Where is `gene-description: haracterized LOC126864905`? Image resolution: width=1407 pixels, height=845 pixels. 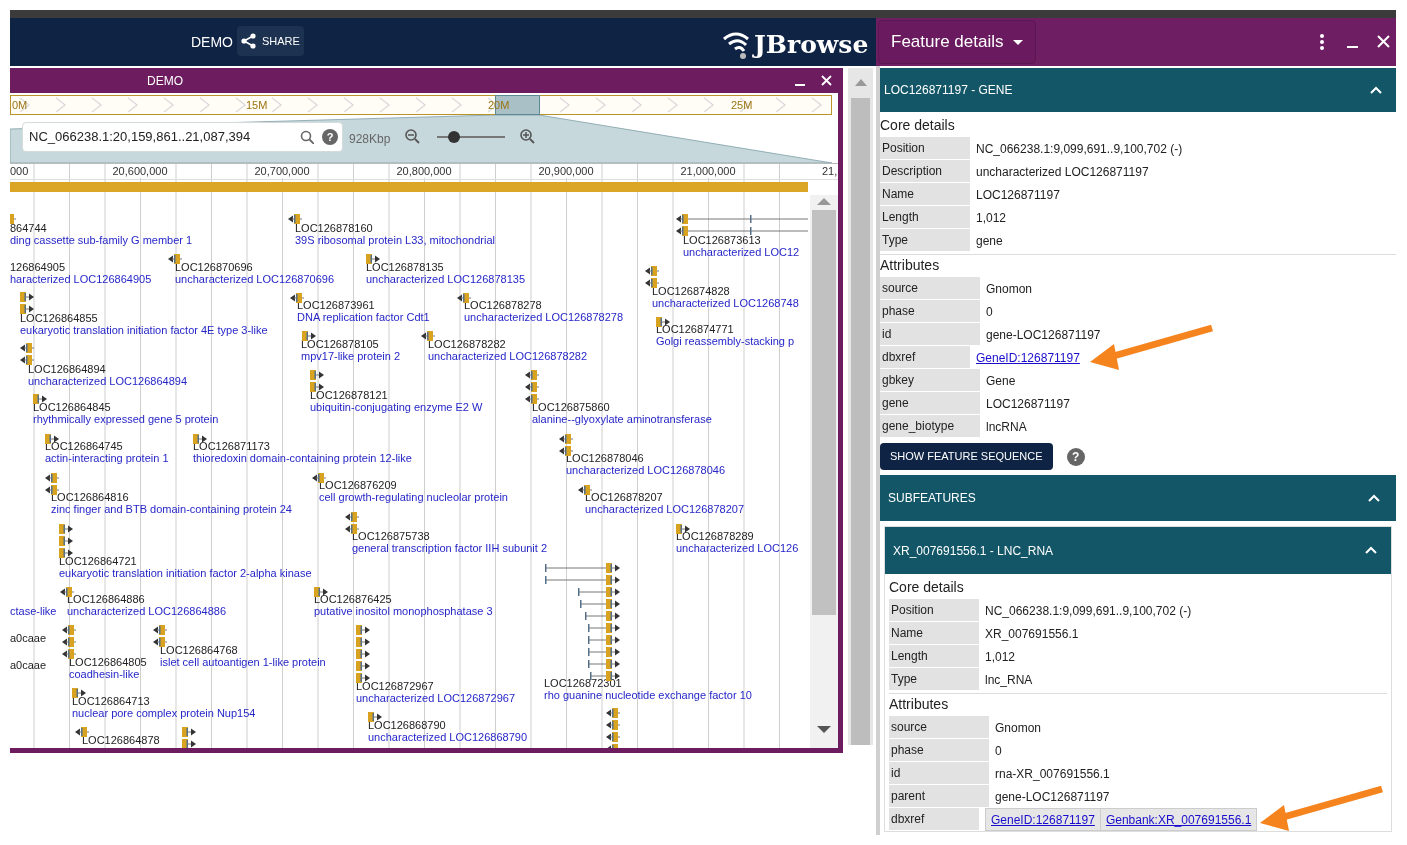 gene-description: haracterized LOC126864905 is located at coordinates (81, 279).